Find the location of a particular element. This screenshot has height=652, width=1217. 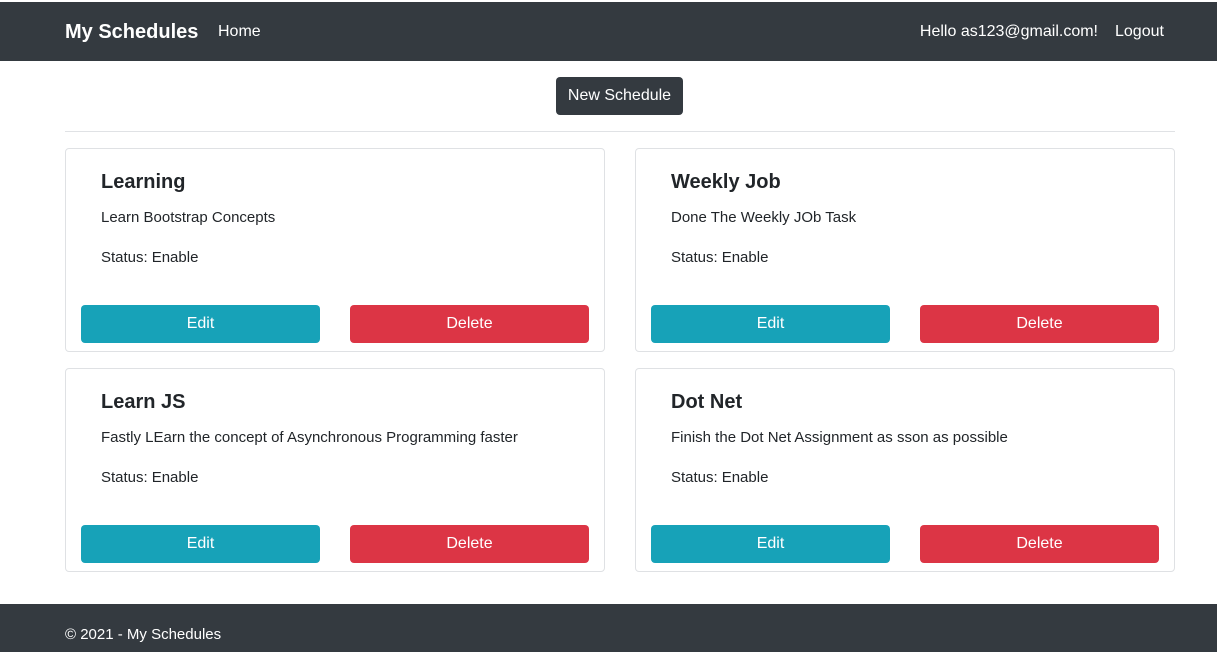

nav-home-link: Home is located at coordinates (239, 32).